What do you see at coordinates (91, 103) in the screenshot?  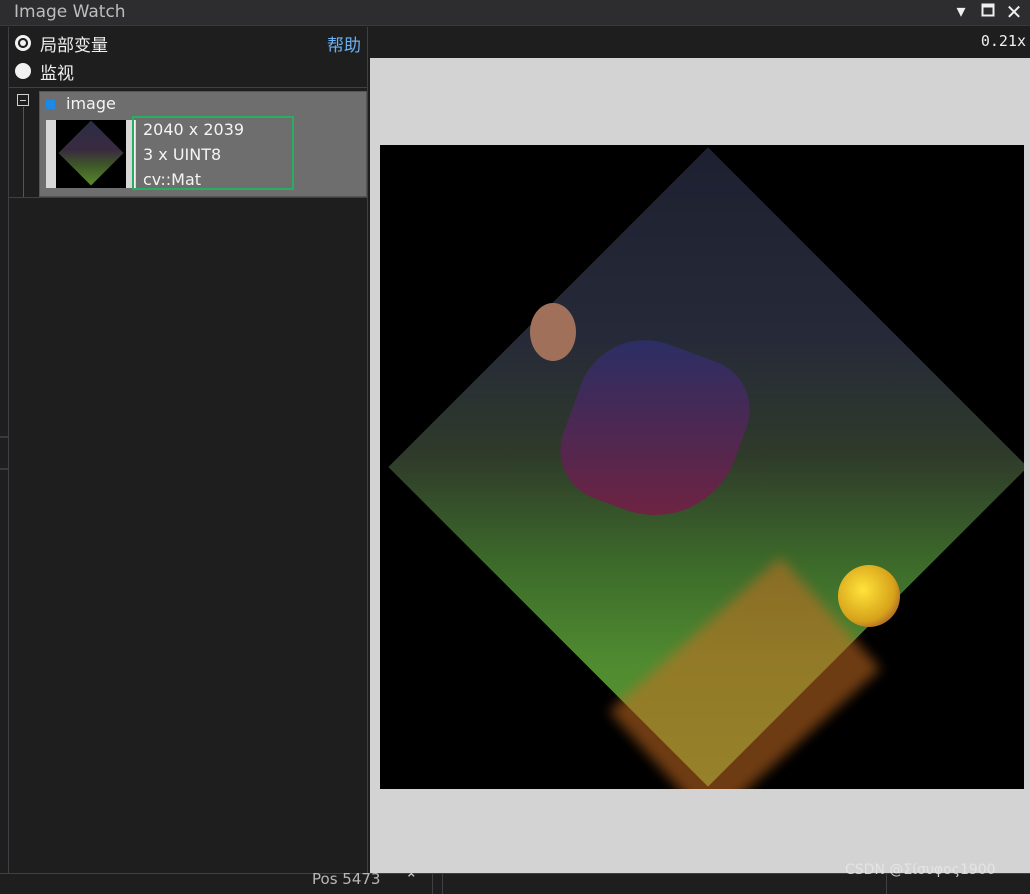 I see `variable-name: image` at bounding box center [91, 103].